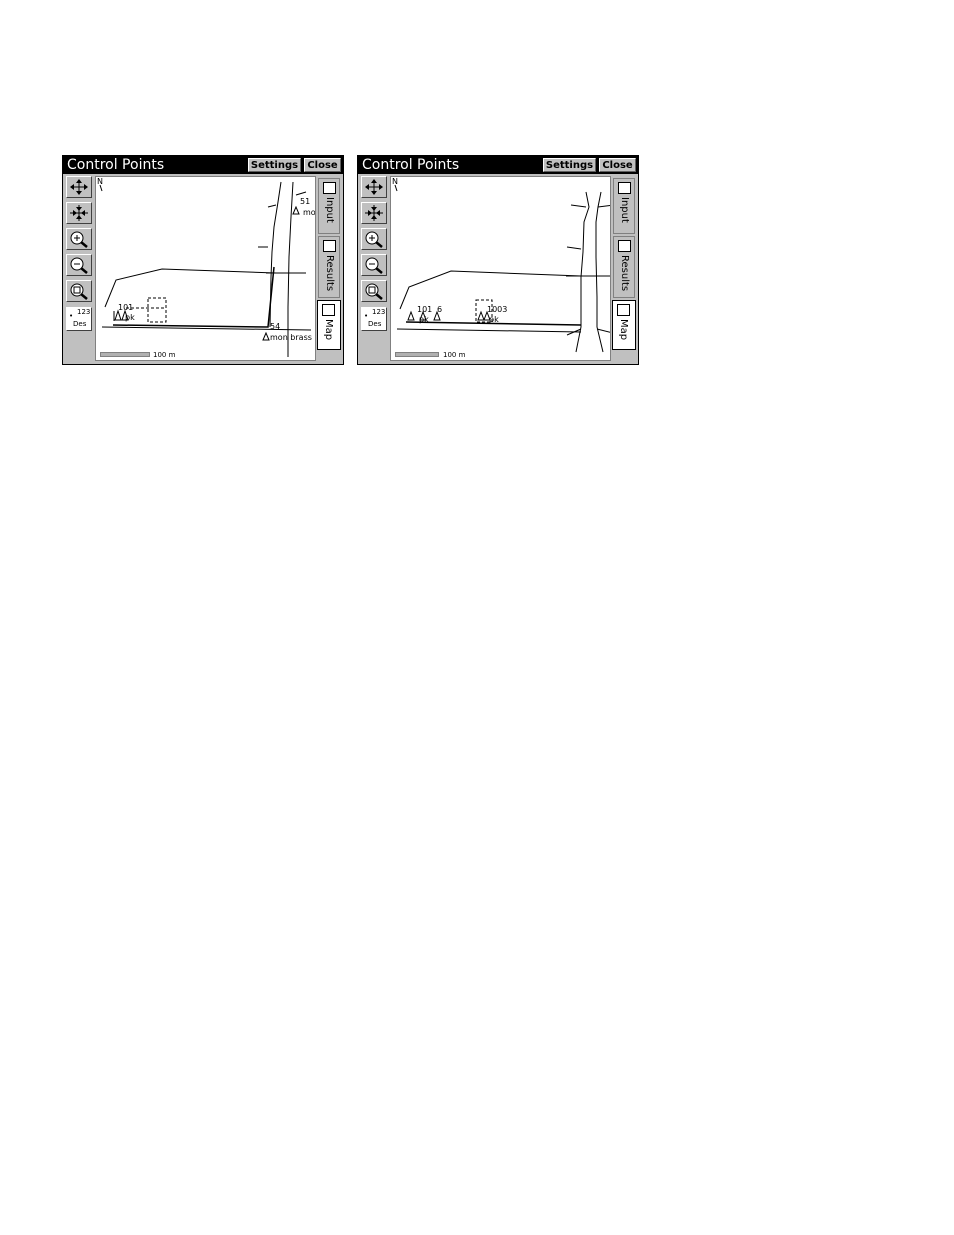 The height and width of the screenshot is (1235, 954). I want to click on map-linework, so click(502, 268).